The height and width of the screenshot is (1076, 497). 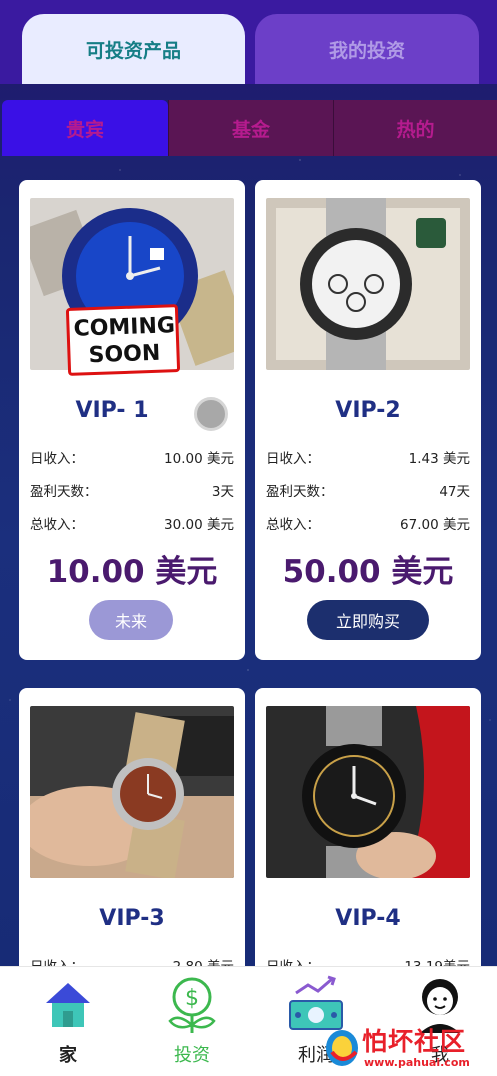 What do you see at coordinates (68, 1005) in the screenshot?
I see `home-icon` at bounding box center [68, 1005].